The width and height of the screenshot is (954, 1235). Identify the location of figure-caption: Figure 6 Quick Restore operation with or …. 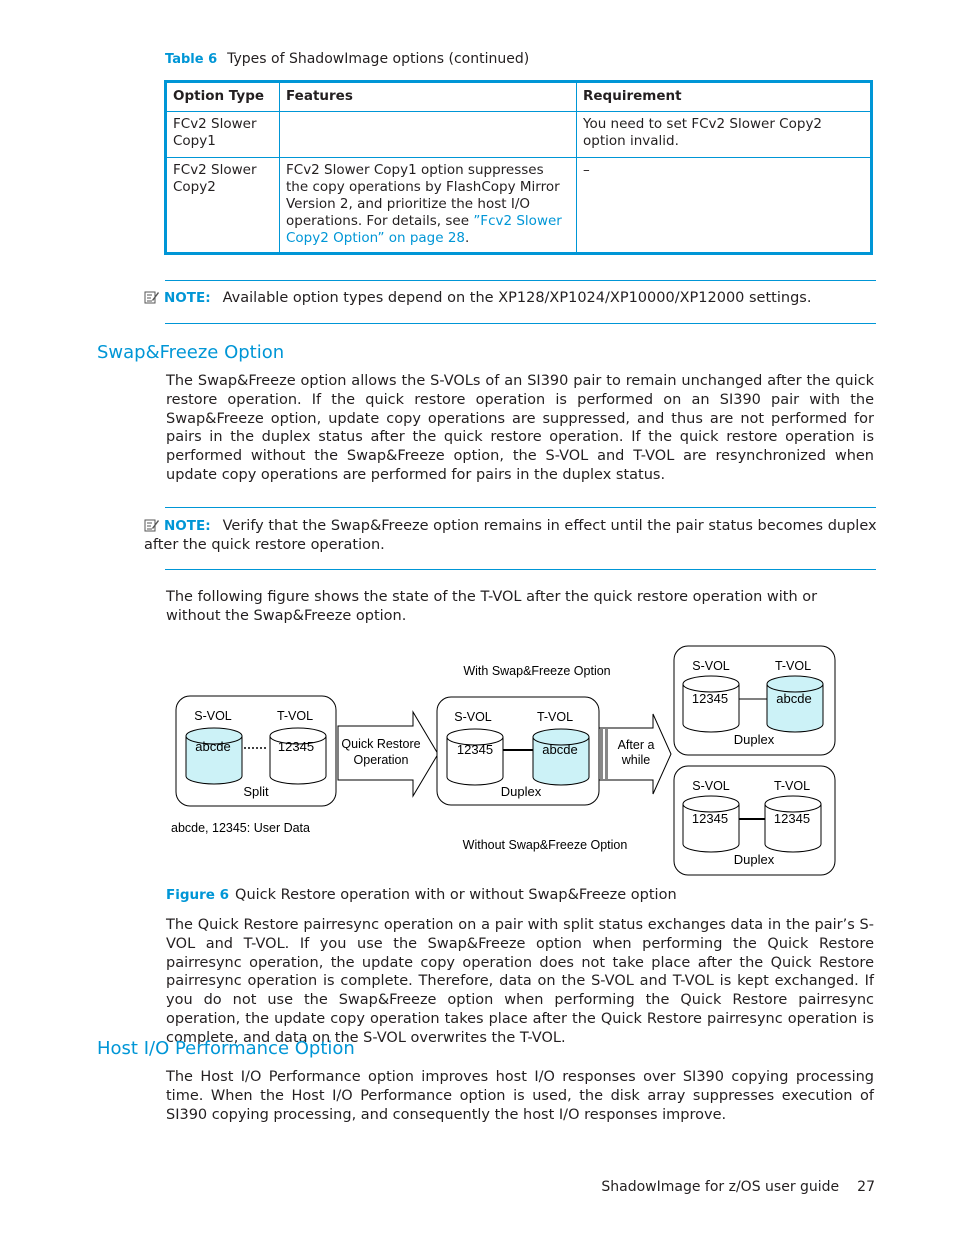
(421, 895).